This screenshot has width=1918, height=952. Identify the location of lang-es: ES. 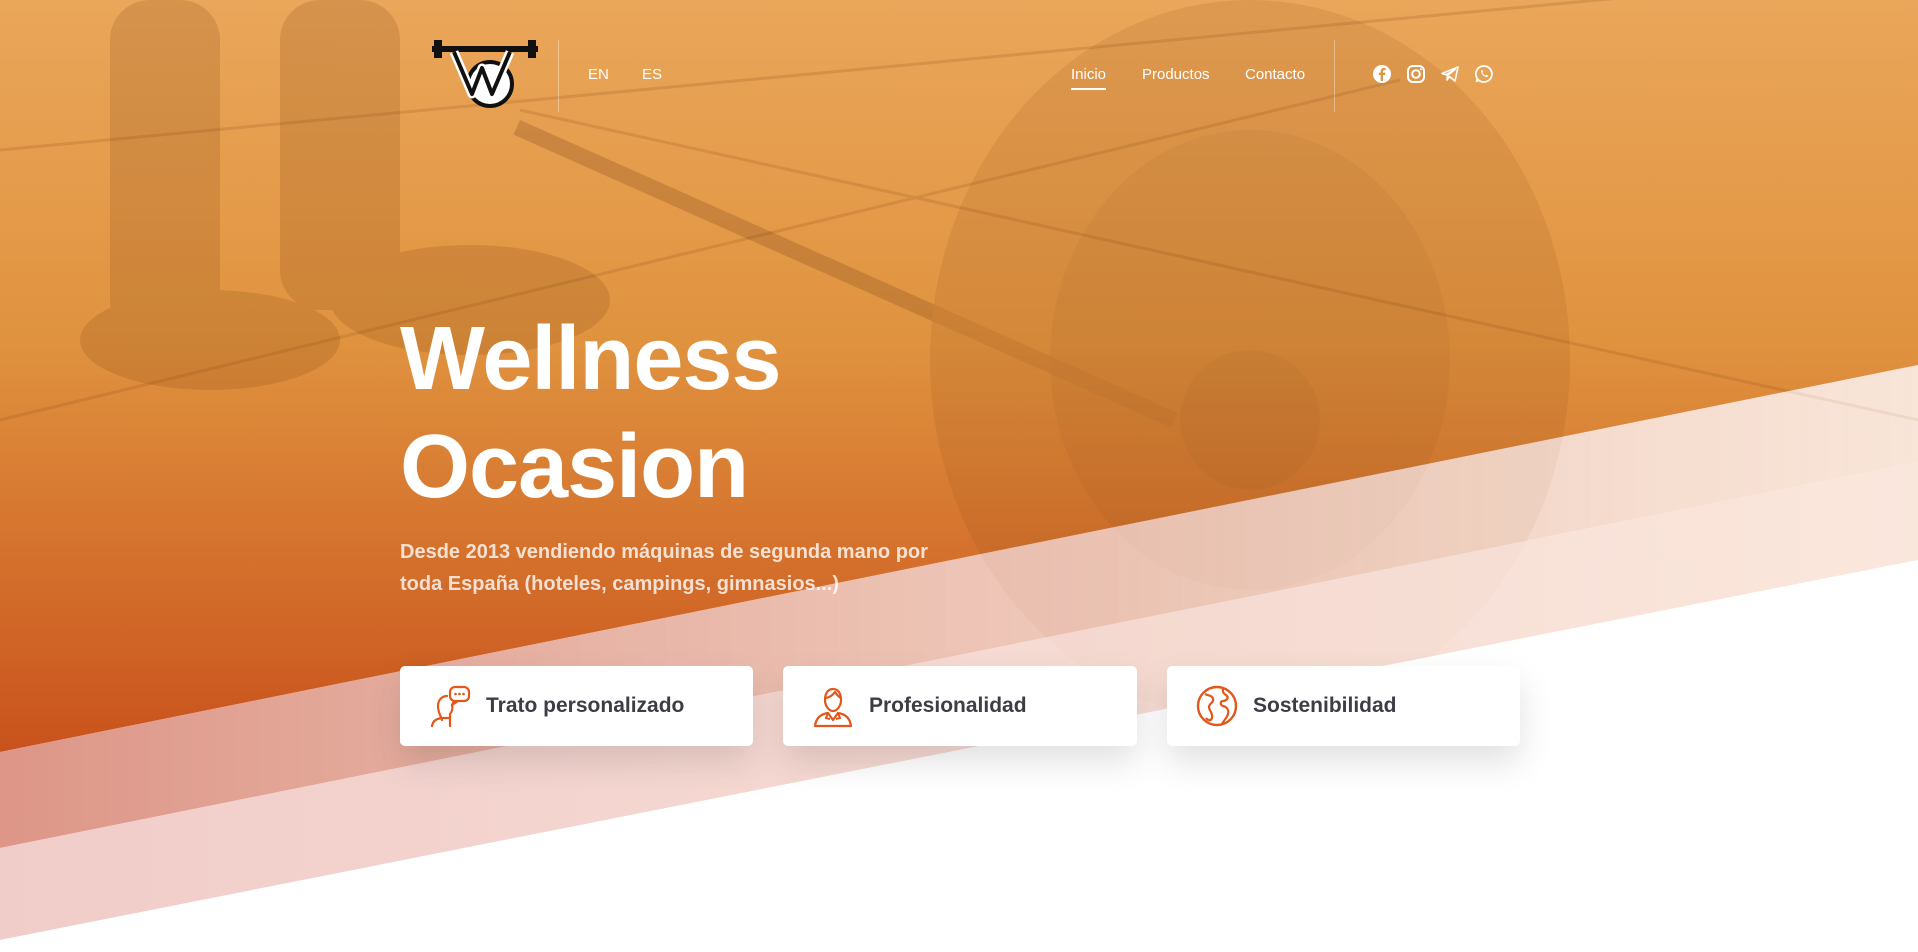
(652, 74).